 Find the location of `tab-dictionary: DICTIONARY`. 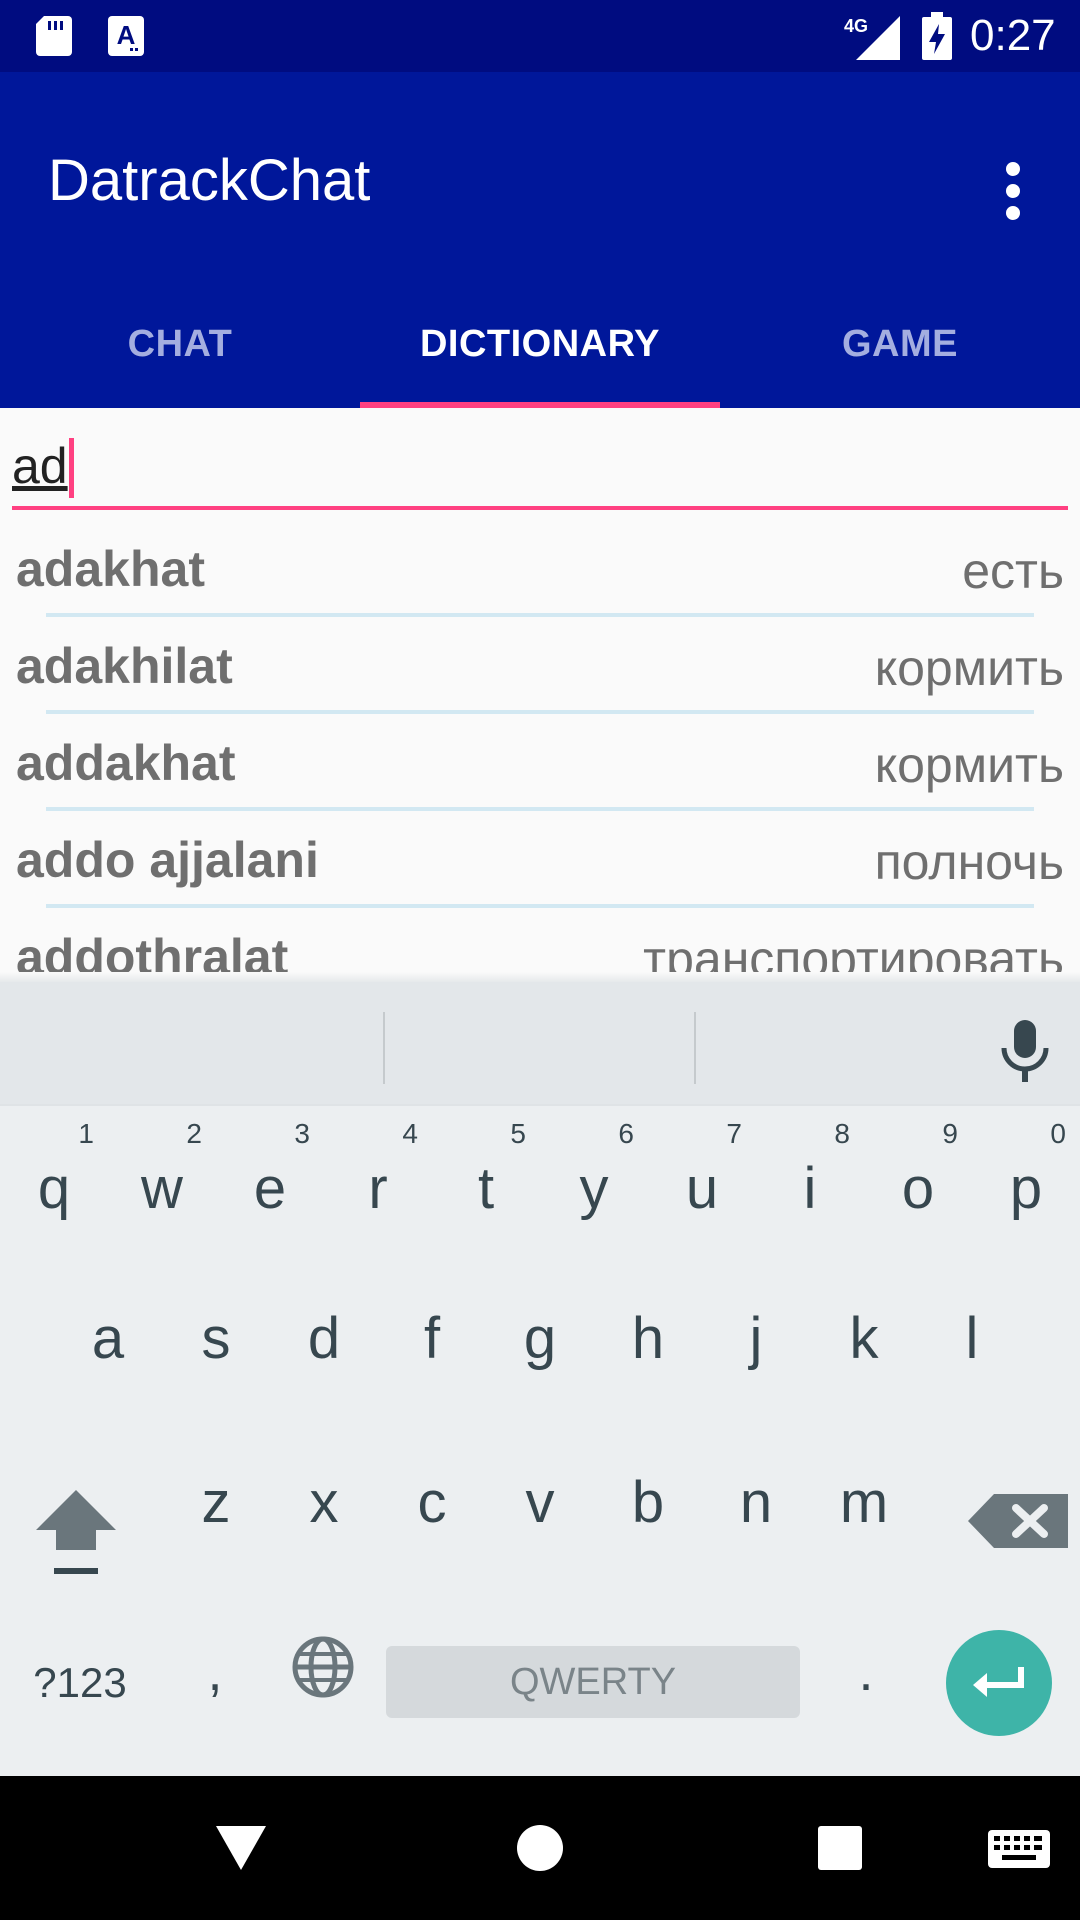

tab-dictionary: DICTIONARY is located at coordinates (540, 344).